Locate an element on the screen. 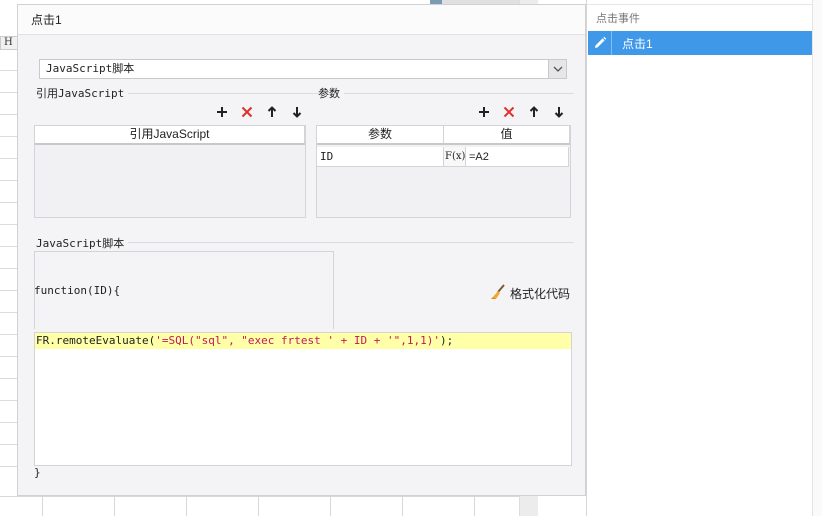 The image size is (822, 516). ref-table-header: 引用JavaScript is located at coordinates (170, 135).